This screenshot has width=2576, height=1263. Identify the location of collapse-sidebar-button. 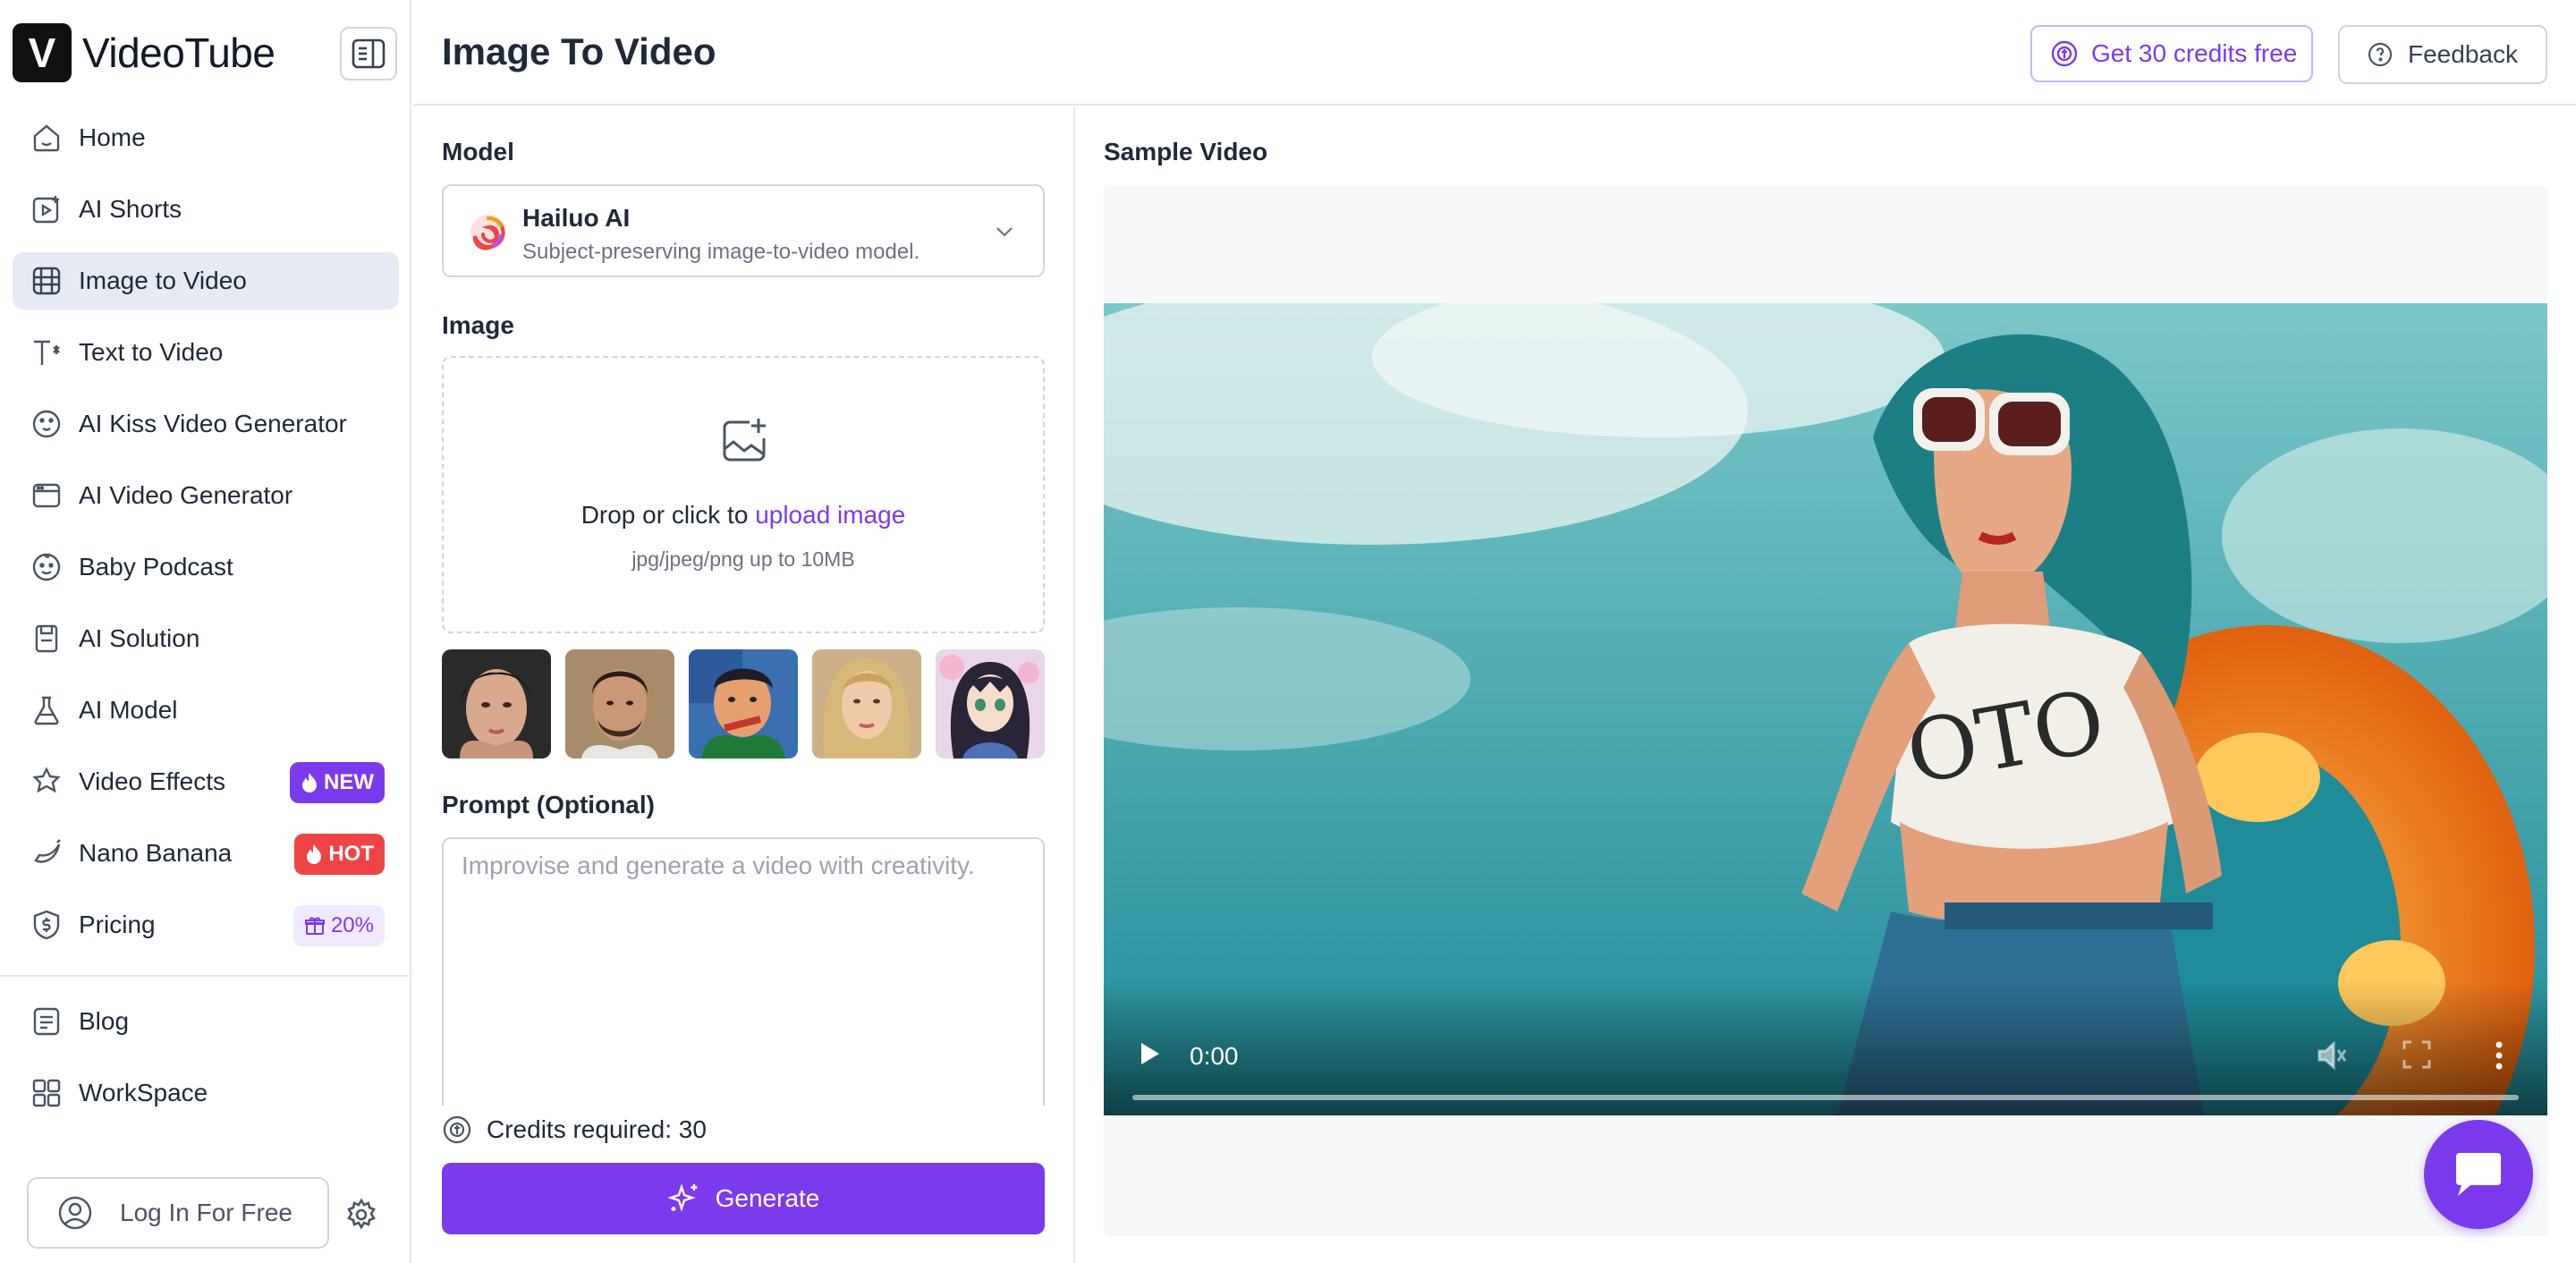
(368, 54).